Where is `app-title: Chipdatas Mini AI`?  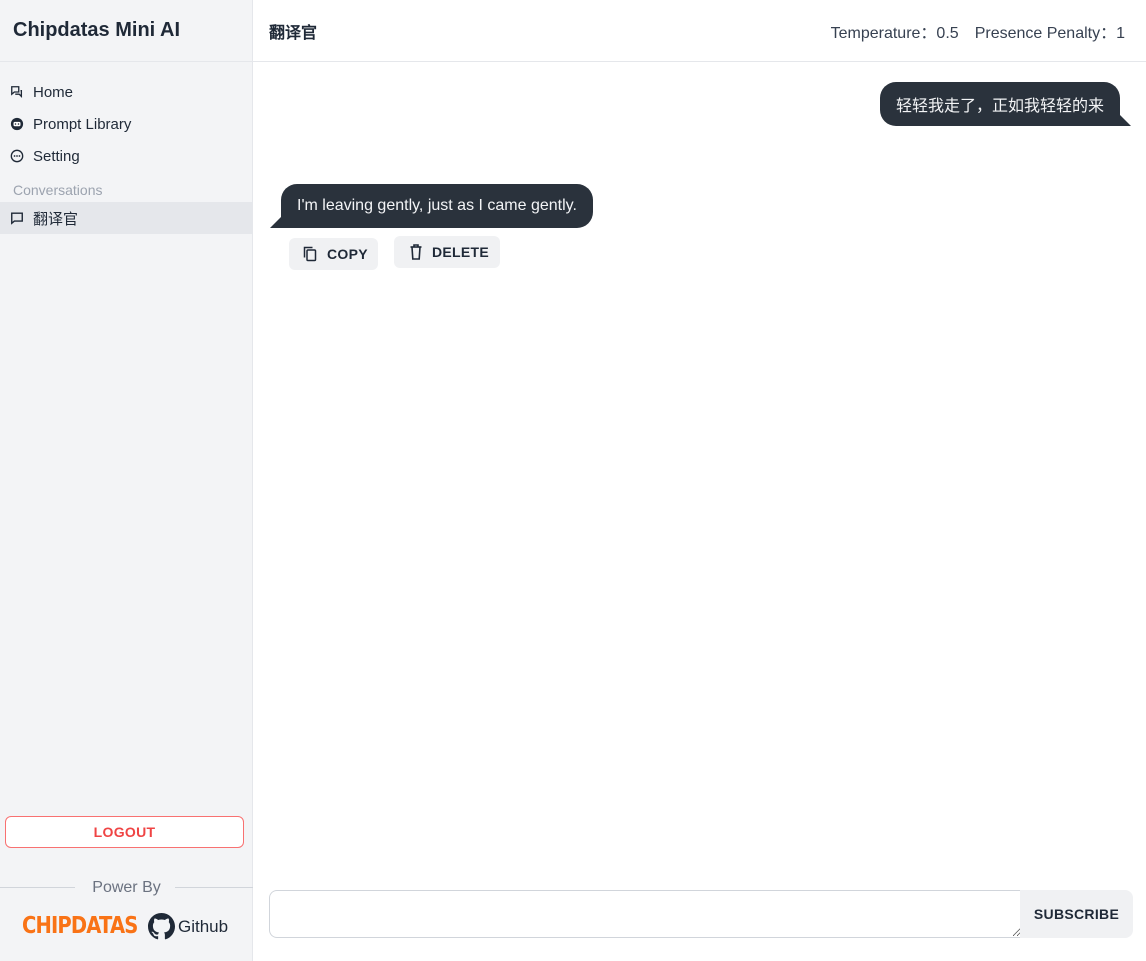
app-title: Chipdatas Mini AI is located at coordinates (126, 31).